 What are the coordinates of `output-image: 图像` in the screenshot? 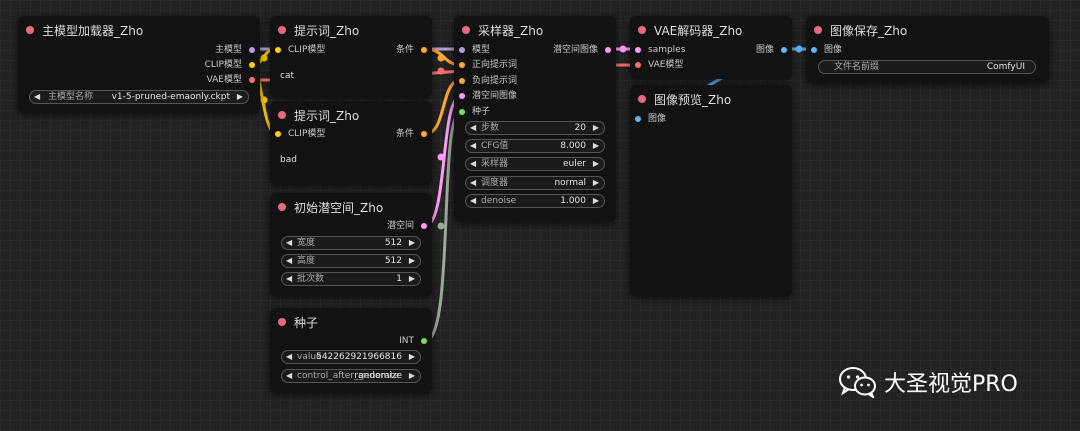 It's located at (771, 50).